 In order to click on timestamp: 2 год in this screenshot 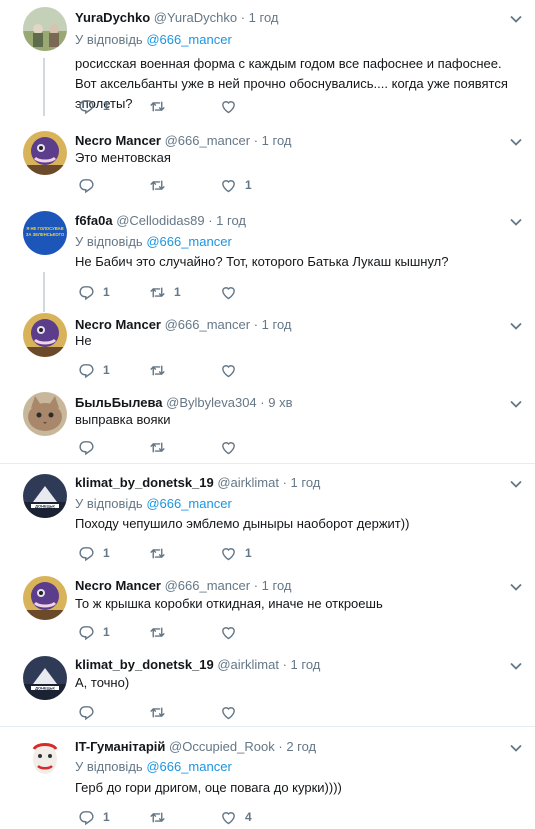, I will do `click(301, 746)`.